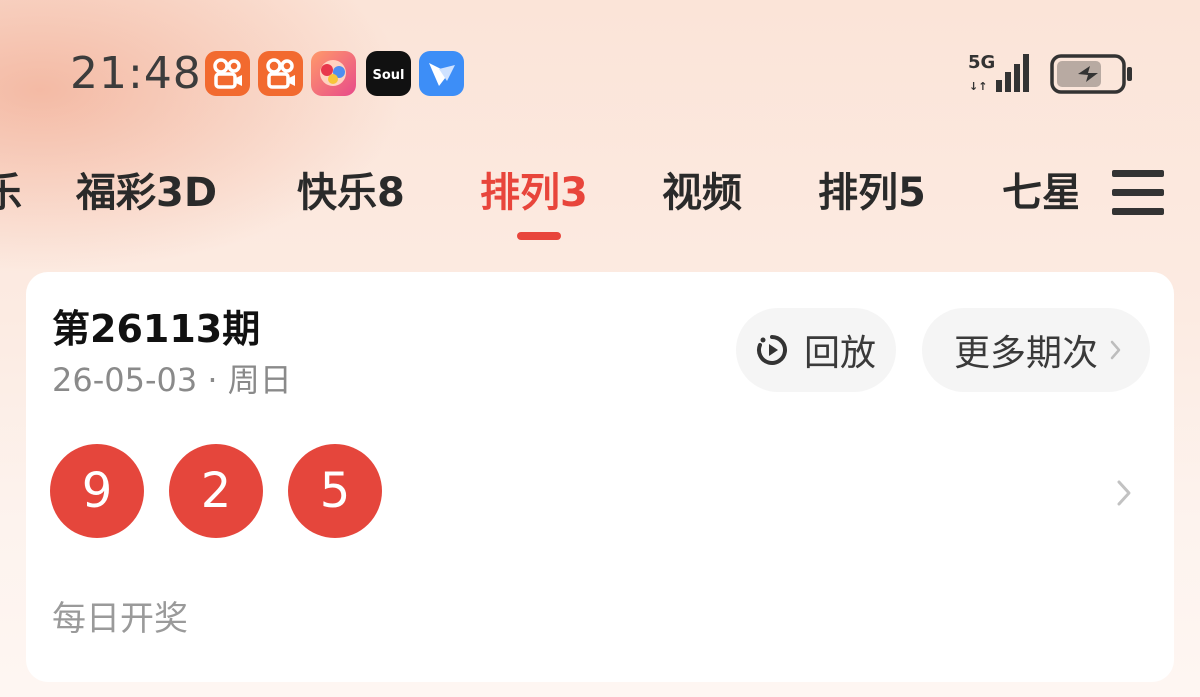 This screenshot has height=697, width=1200. I want to click on winning-number-ball: 9, so click(97, 491).